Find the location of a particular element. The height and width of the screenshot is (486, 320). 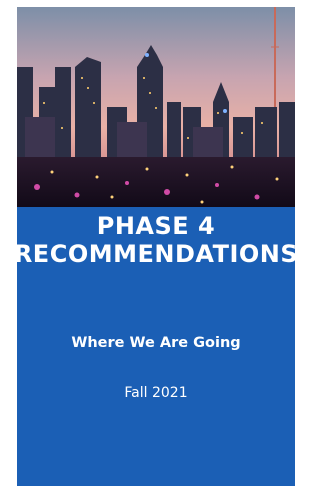

title-line-1: PHASE 4 is located at coordinates (156, 226).